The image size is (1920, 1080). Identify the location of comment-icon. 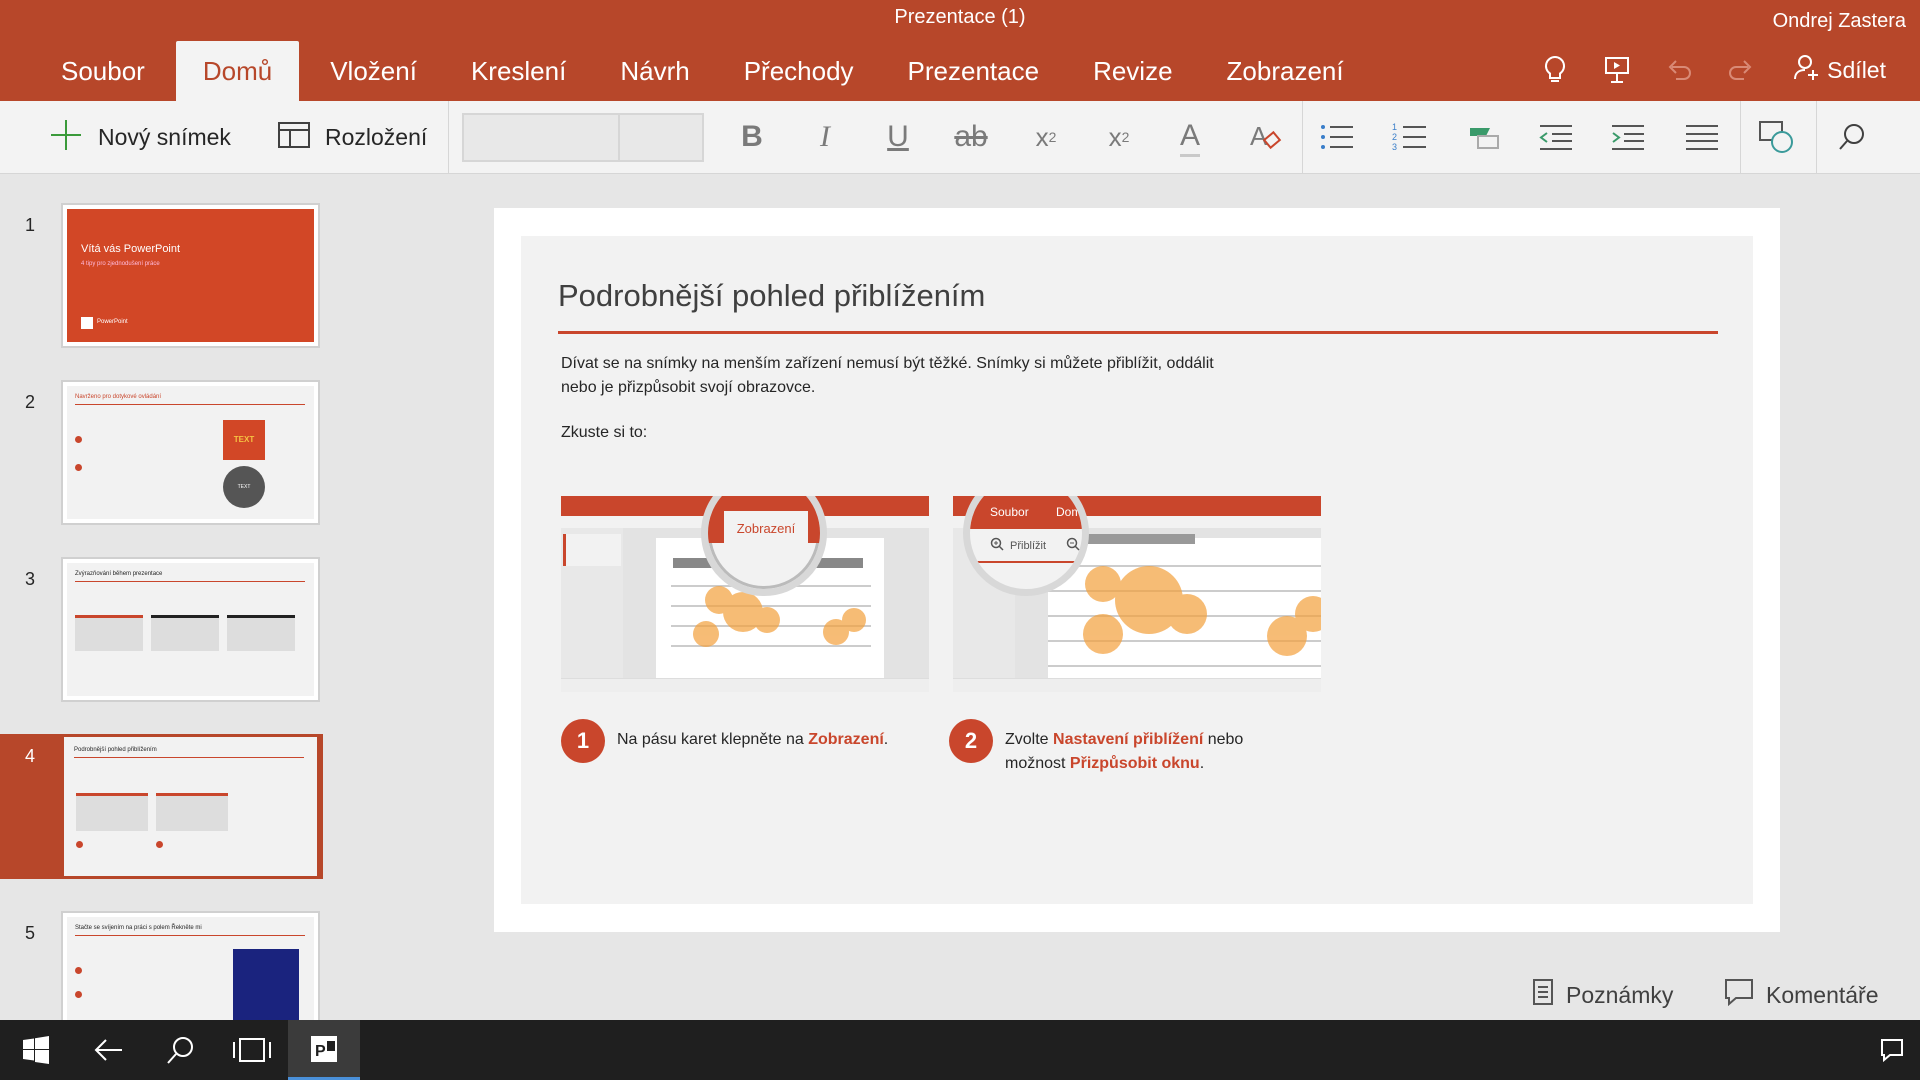
(1739, 995).